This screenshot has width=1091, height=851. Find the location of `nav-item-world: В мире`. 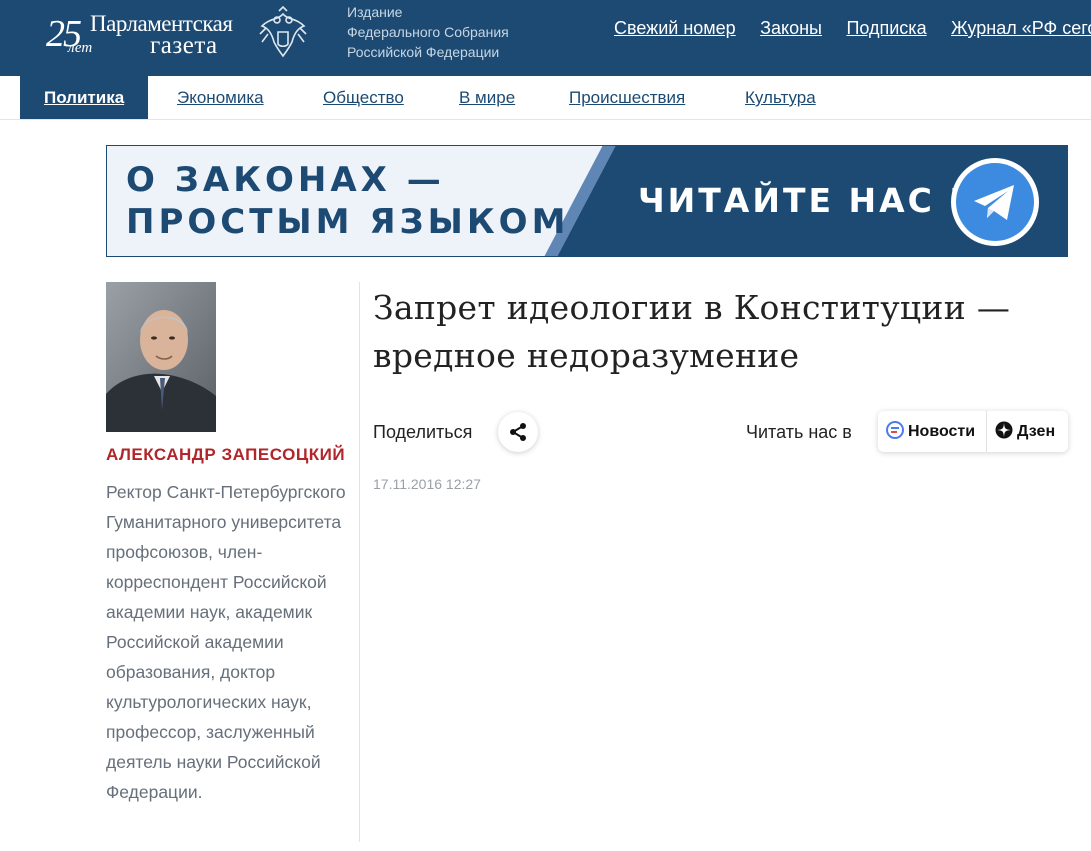

nav-item-world: В мире is located at coordinates (487, 97).